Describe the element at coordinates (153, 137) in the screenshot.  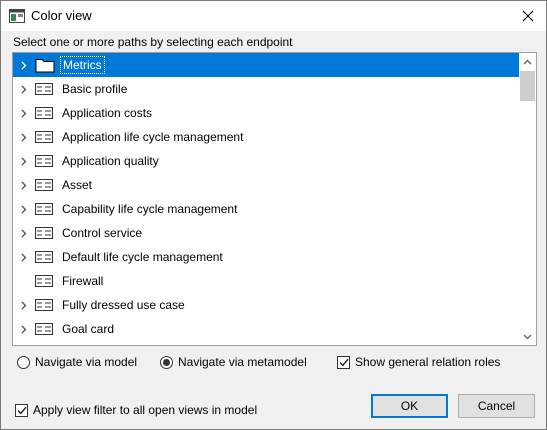
I see `tree-item-label: Application life cycle management` at that location.